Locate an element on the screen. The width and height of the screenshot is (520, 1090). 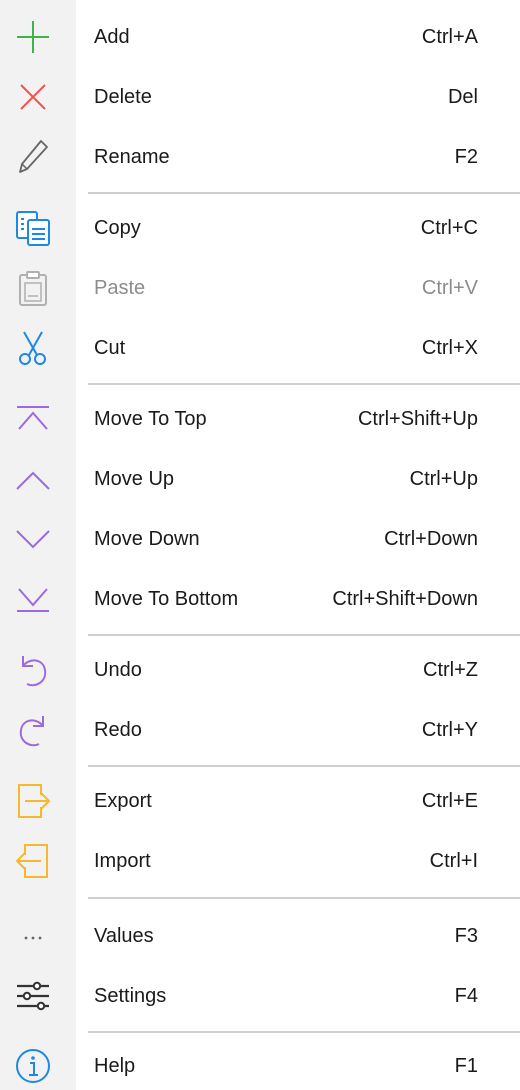
menu-item-shortcut: Ctrl+X is located at coordinates (449, 348).